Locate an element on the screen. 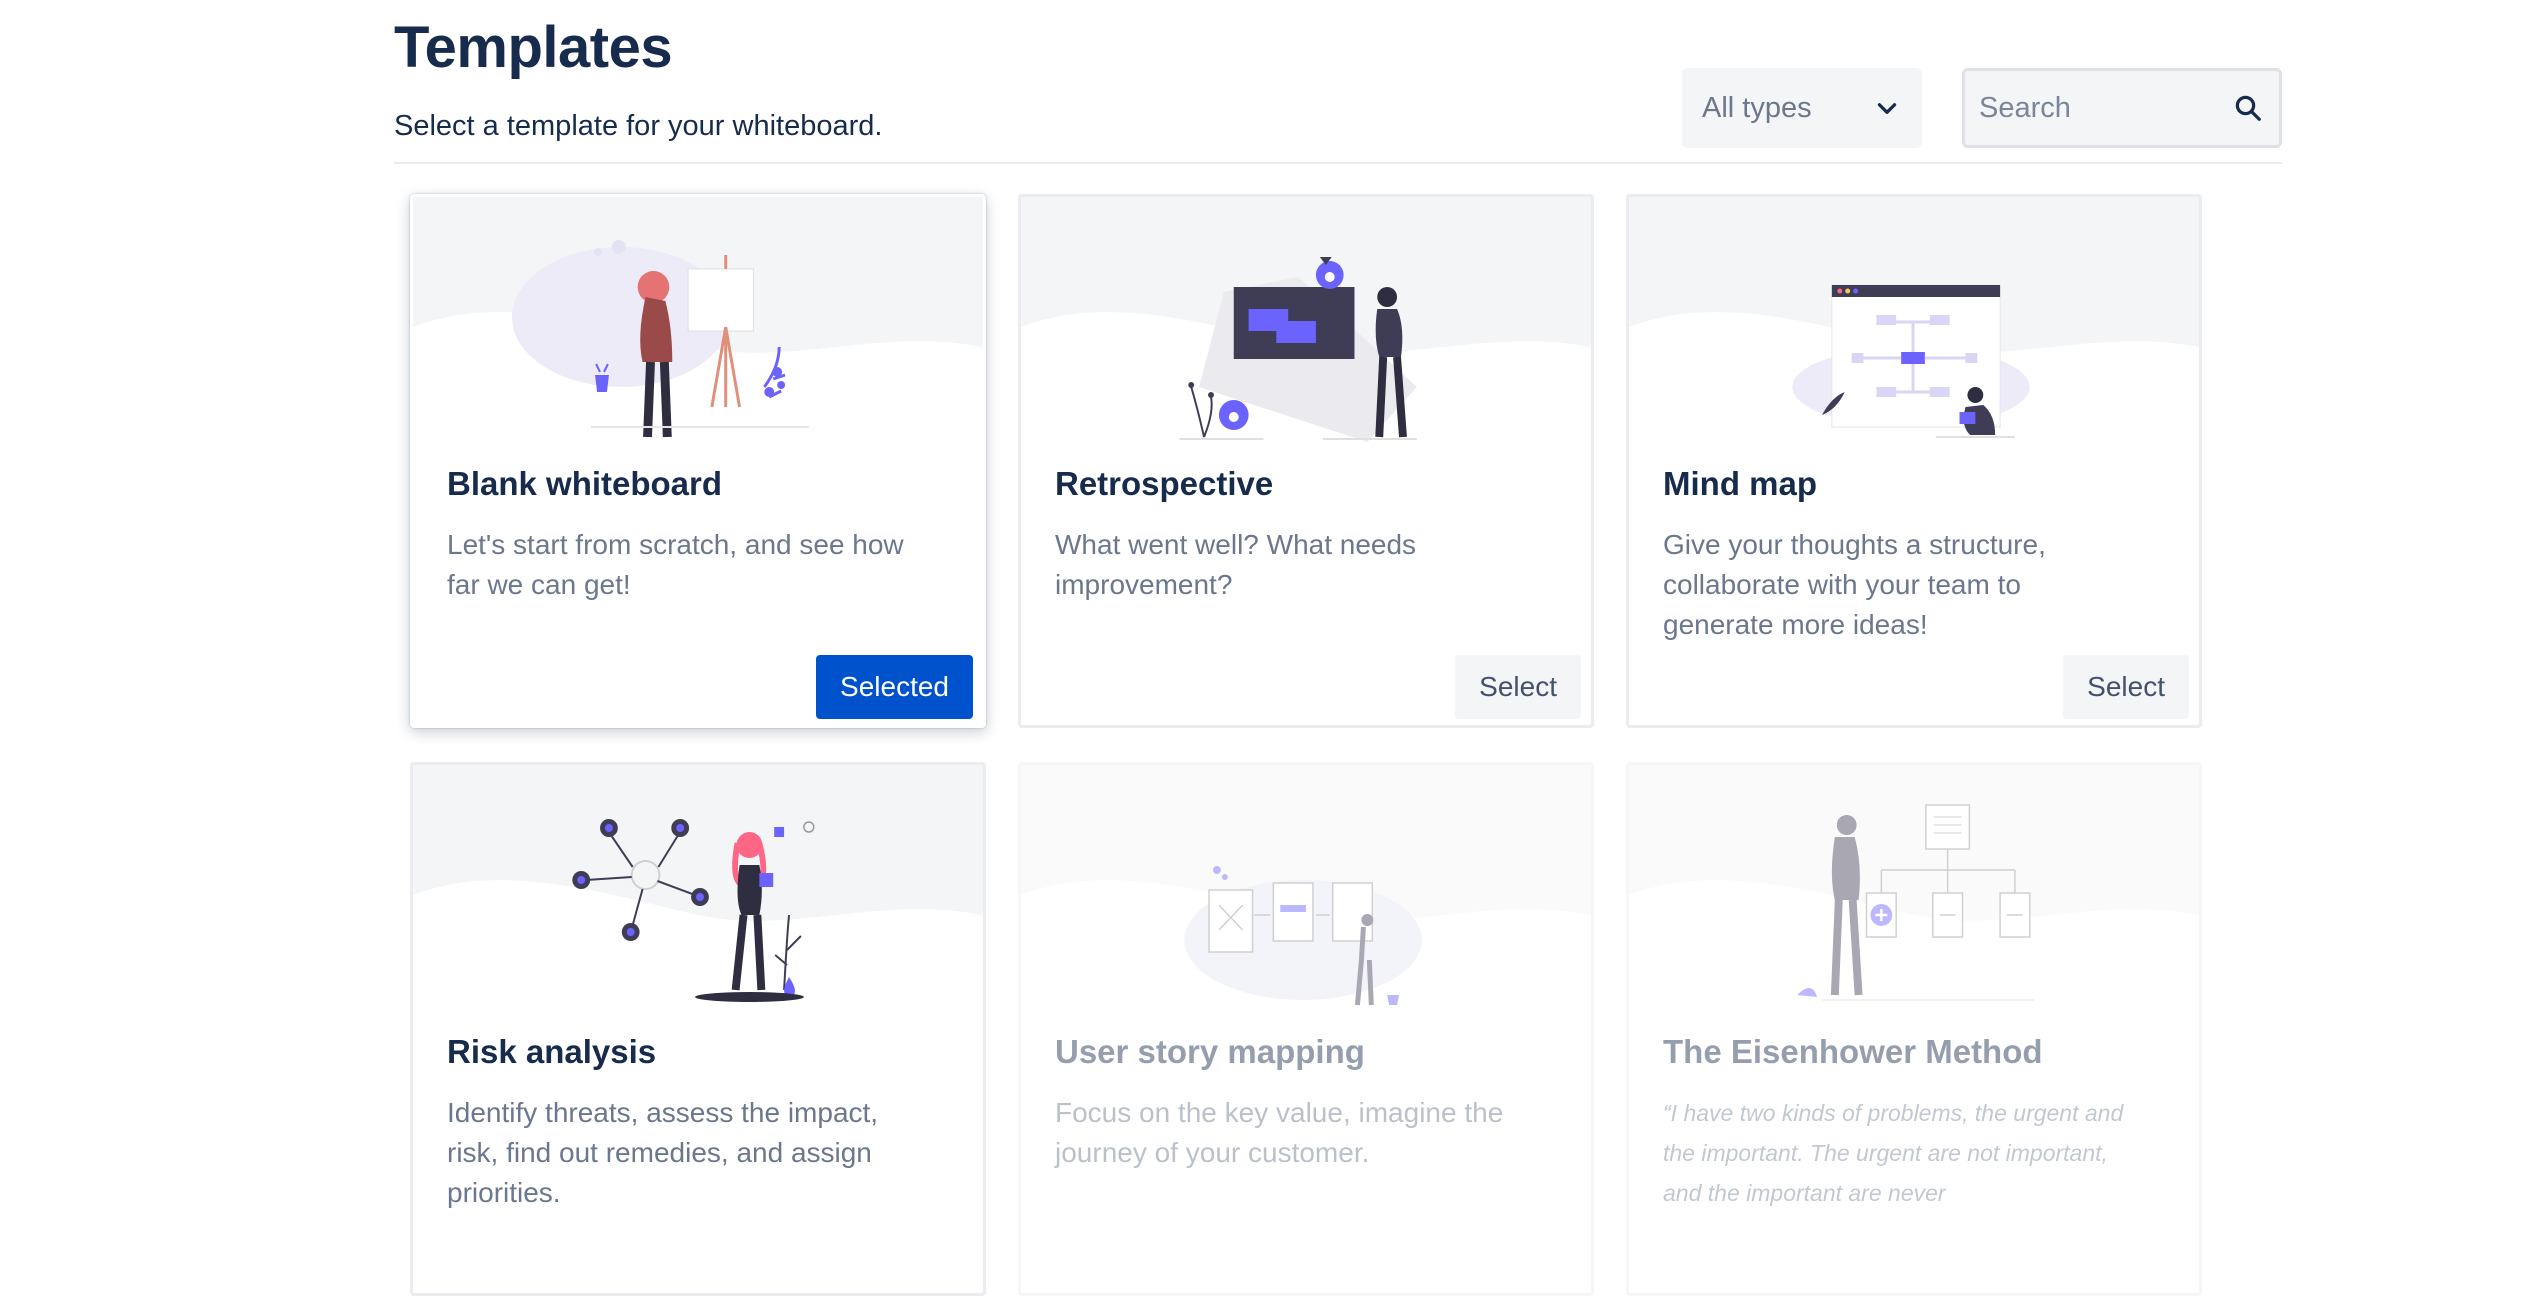 The image size is (2538, 1296). search-icon is located at coordinates (2248, 108).